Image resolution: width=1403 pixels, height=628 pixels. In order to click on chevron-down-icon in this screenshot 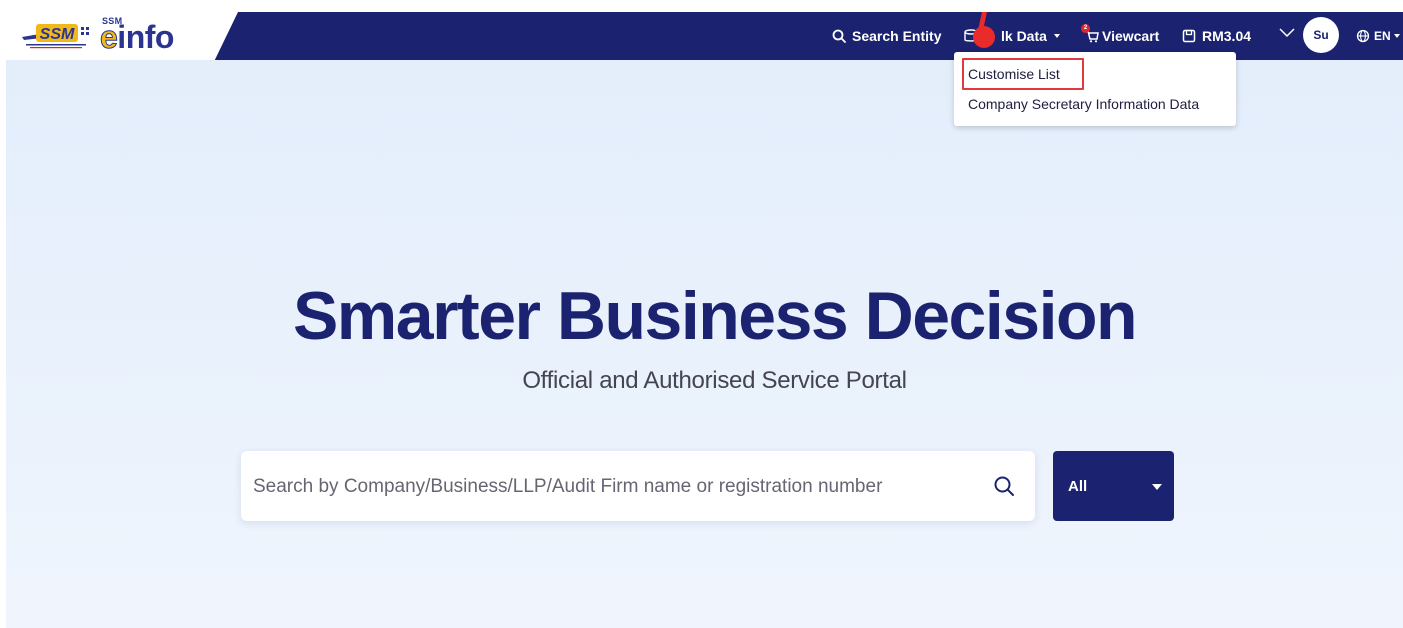, I will do `click(1287, 33)`.